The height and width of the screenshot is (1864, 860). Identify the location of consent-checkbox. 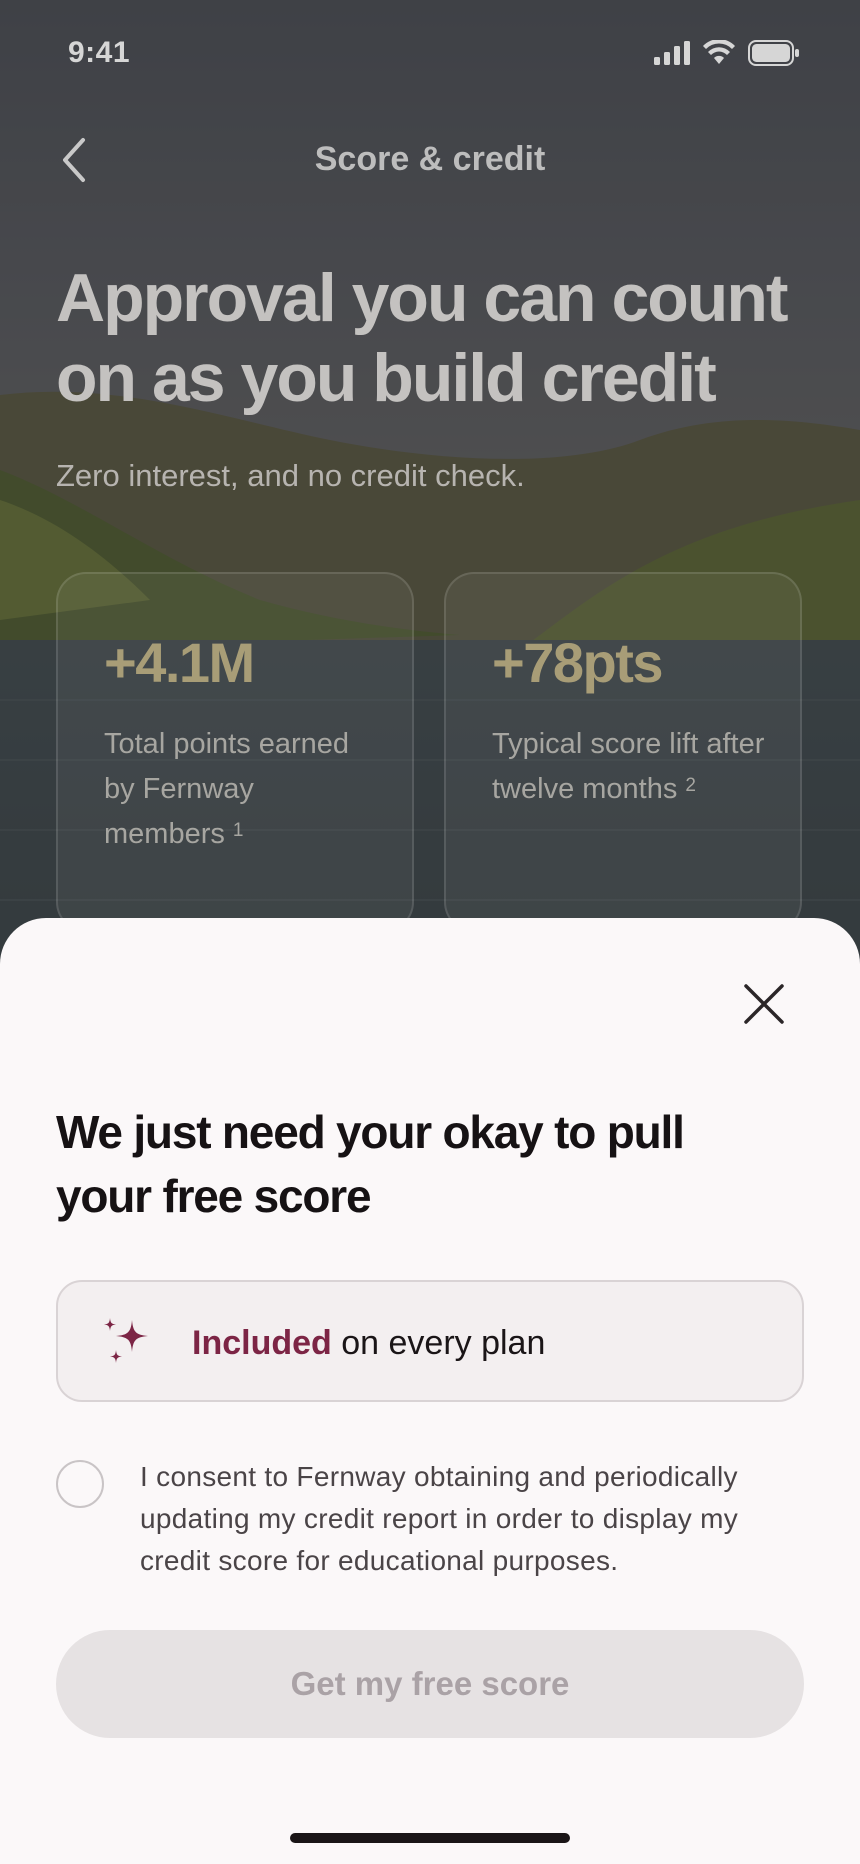
(80, 1484).